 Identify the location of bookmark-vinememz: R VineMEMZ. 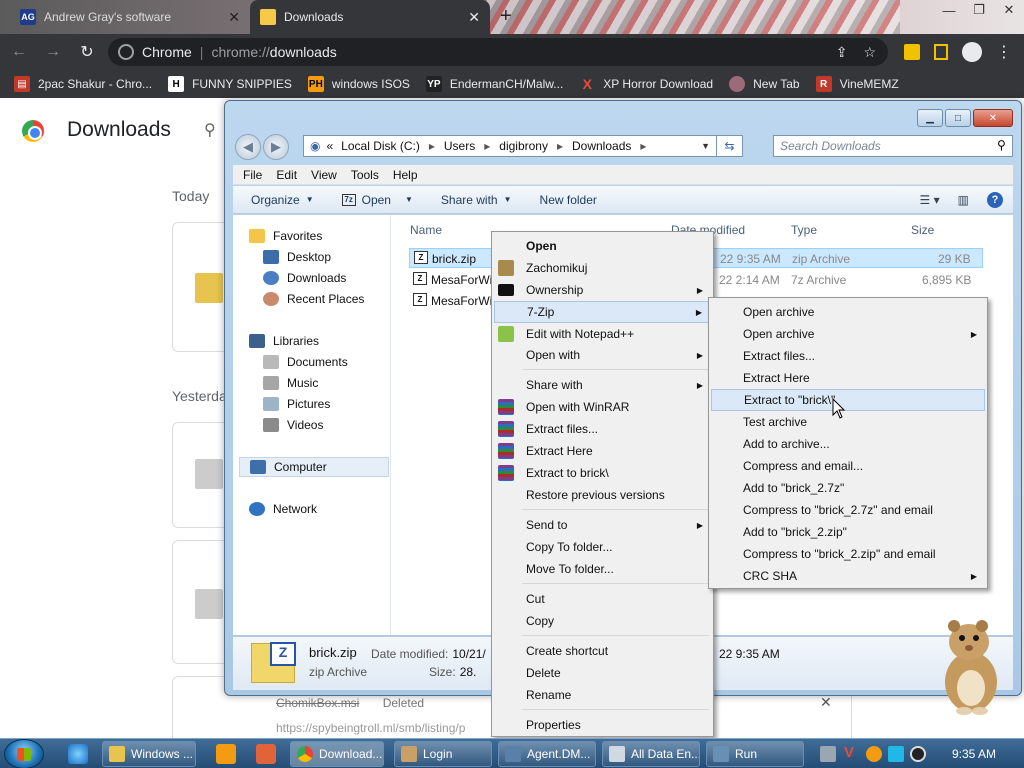
(857, 84).